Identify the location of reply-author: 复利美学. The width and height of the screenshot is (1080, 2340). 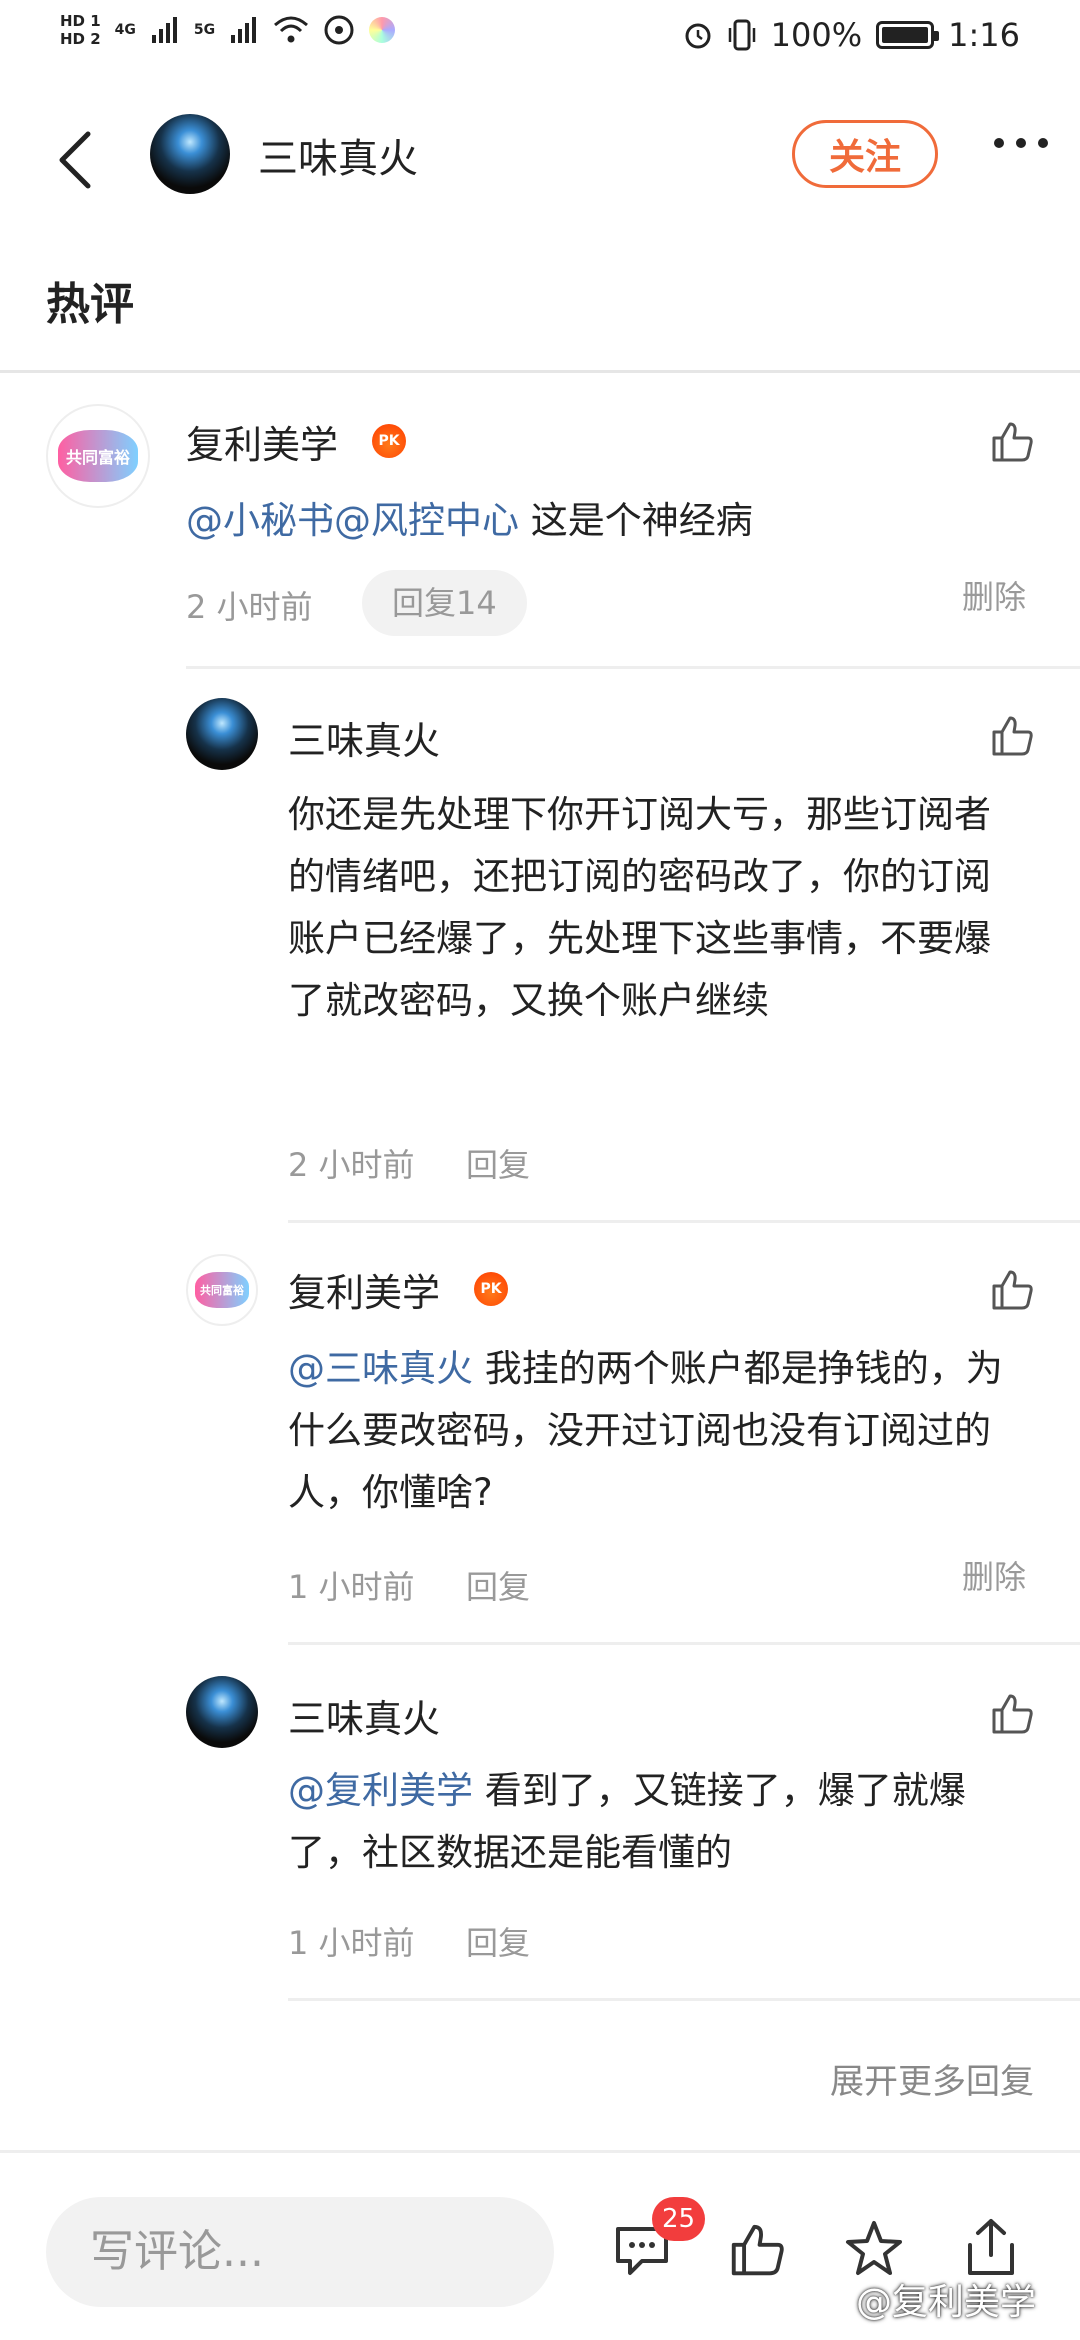
(364, 1289).